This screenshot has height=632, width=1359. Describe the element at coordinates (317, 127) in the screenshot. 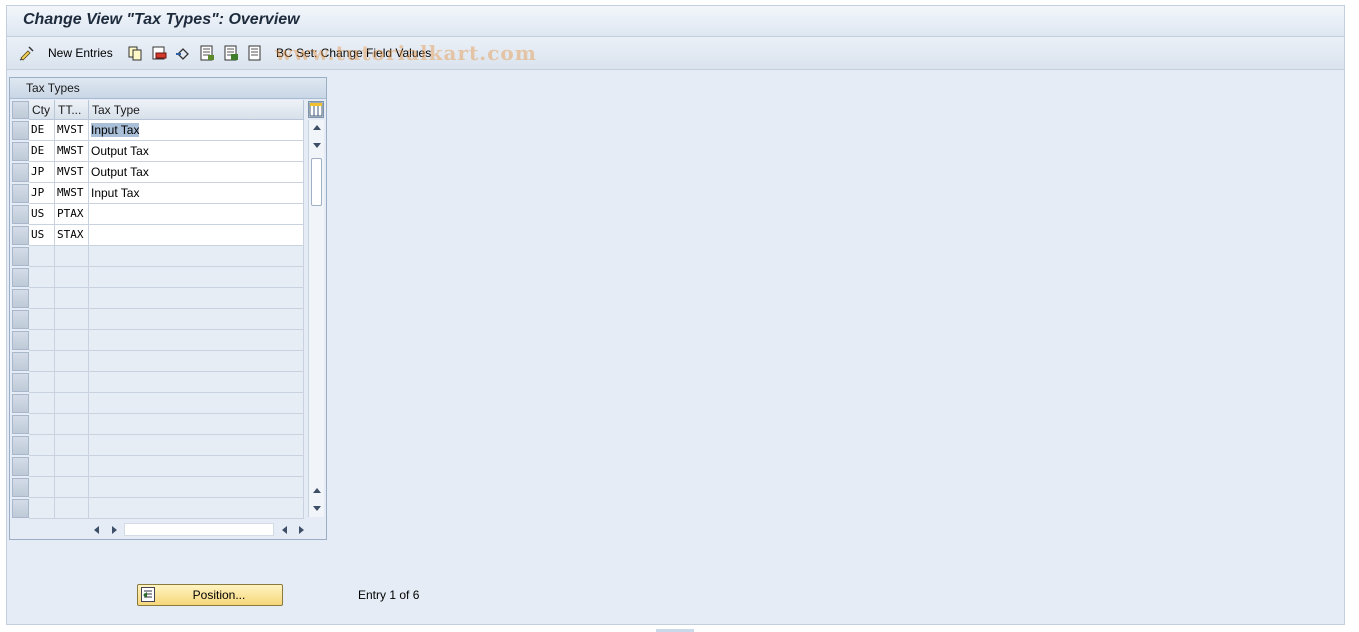

I see `scroll-up-icon` at that location.